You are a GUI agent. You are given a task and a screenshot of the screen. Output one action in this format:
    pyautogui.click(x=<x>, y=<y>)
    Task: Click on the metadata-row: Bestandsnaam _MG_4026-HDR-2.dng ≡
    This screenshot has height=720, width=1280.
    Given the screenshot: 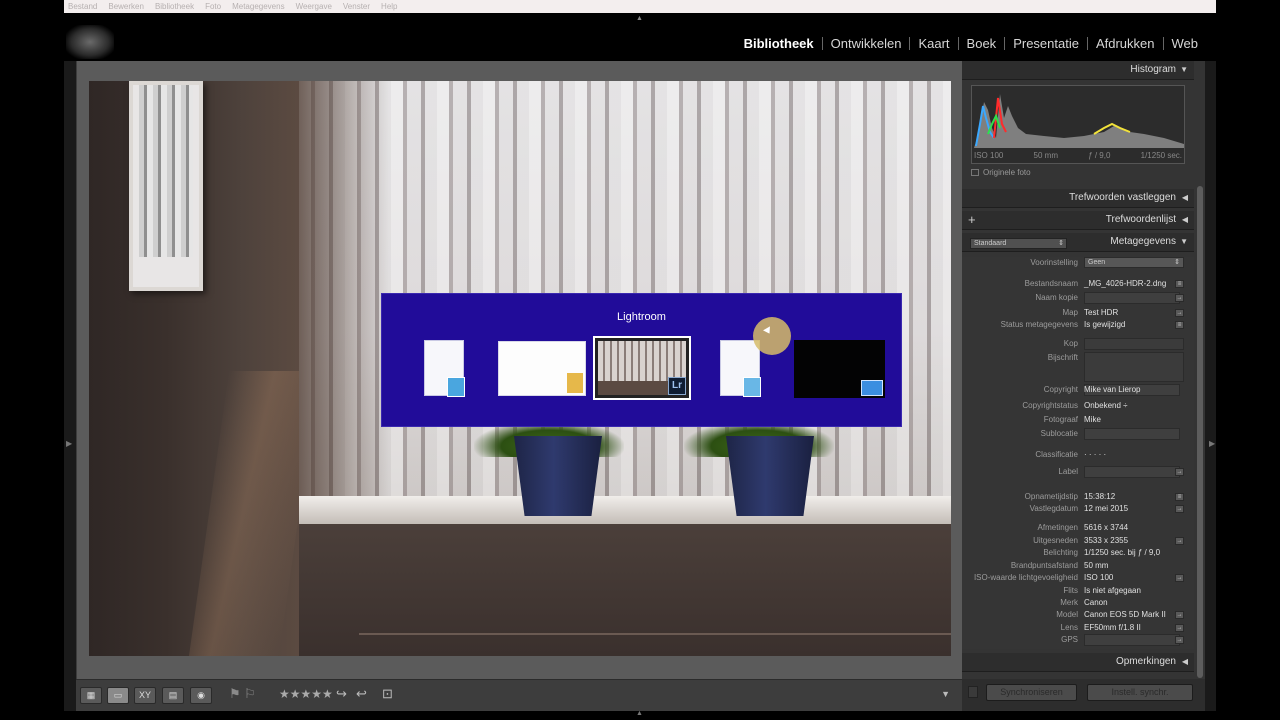 What is the action you would take?
    pyautogui.click(x=1078, y=284)
    